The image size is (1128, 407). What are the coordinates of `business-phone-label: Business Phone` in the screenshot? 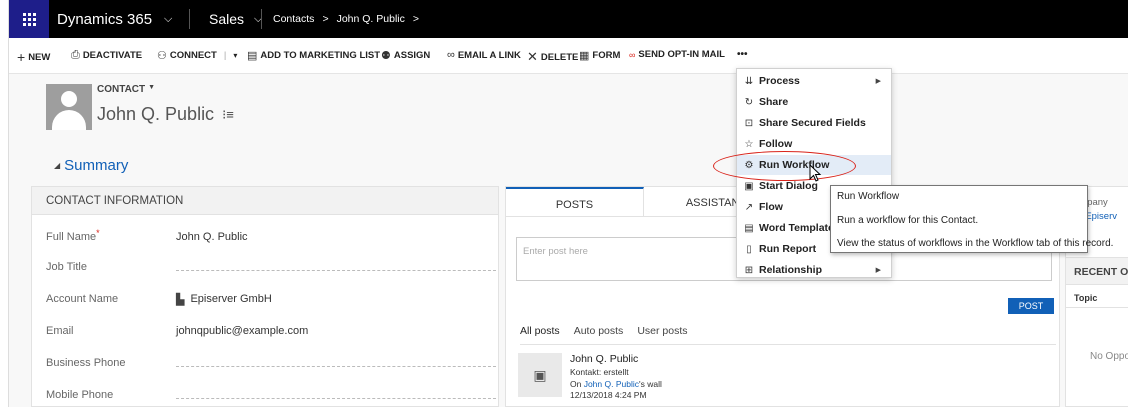 It's located at (86, 363).